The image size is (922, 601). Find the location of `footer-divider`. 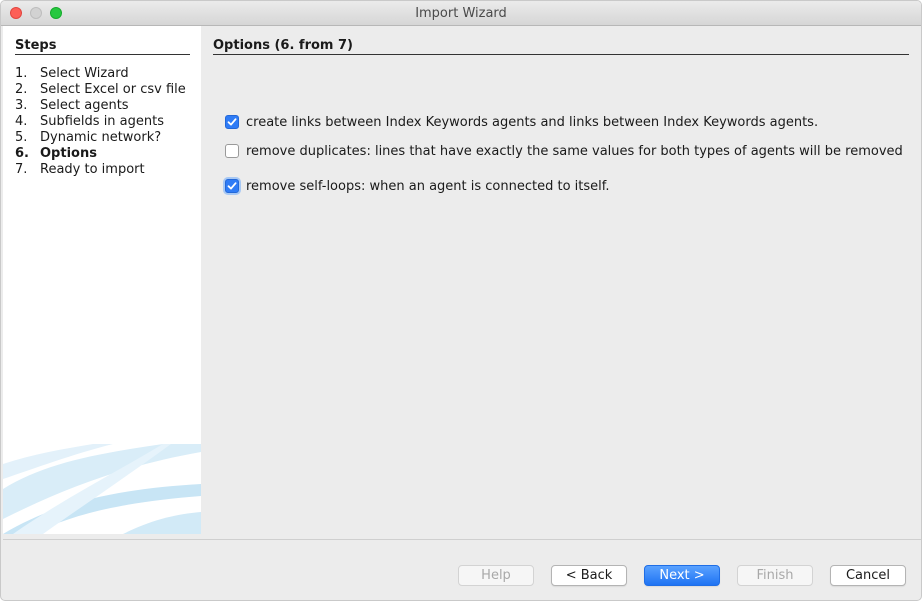

footer-divider is located at coordinates (462, 539).